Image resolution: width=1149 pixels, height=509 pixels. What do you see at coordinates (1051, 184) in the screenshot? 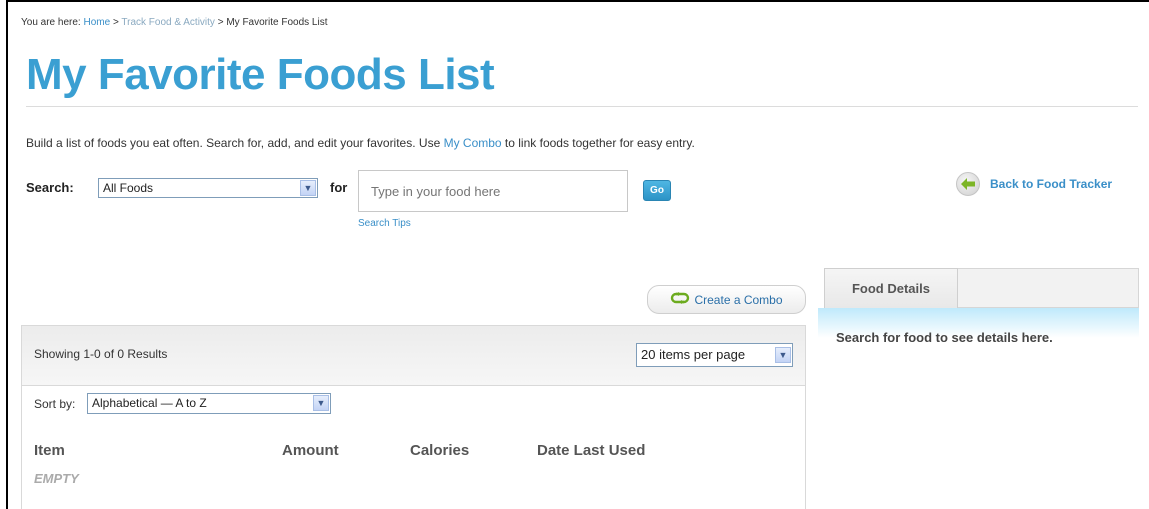
I see `back-to-food-tracker-label: Back to Food Tracker` at bounding box center [1051, 184].